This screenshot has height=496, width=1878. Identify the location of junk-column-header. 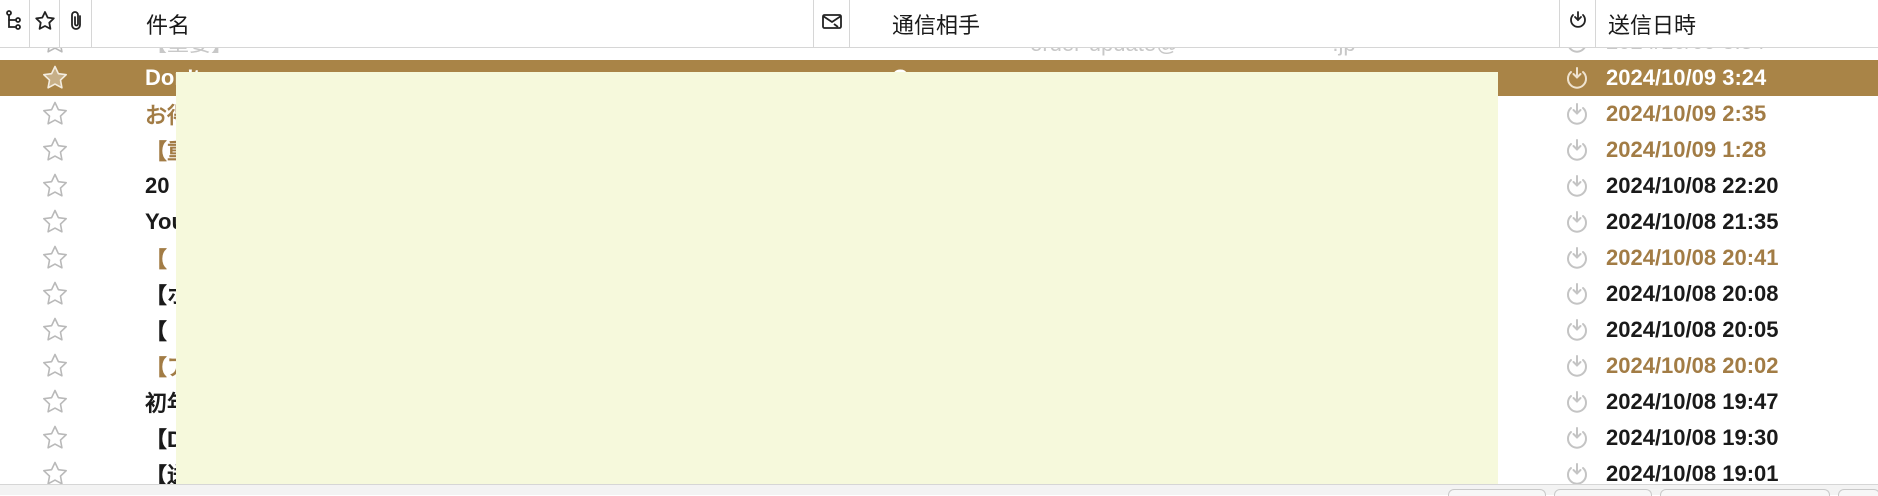
(832, 24).